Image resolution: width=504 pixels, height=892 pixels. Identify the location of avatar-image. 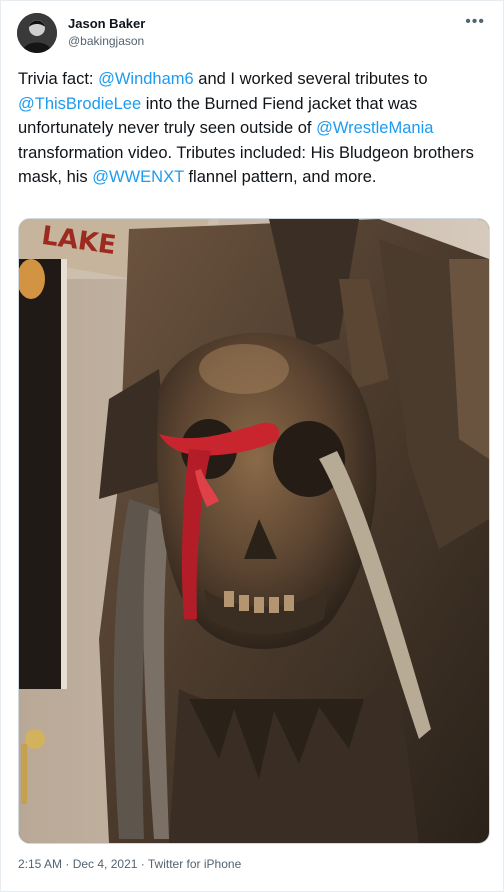
(37, 33).